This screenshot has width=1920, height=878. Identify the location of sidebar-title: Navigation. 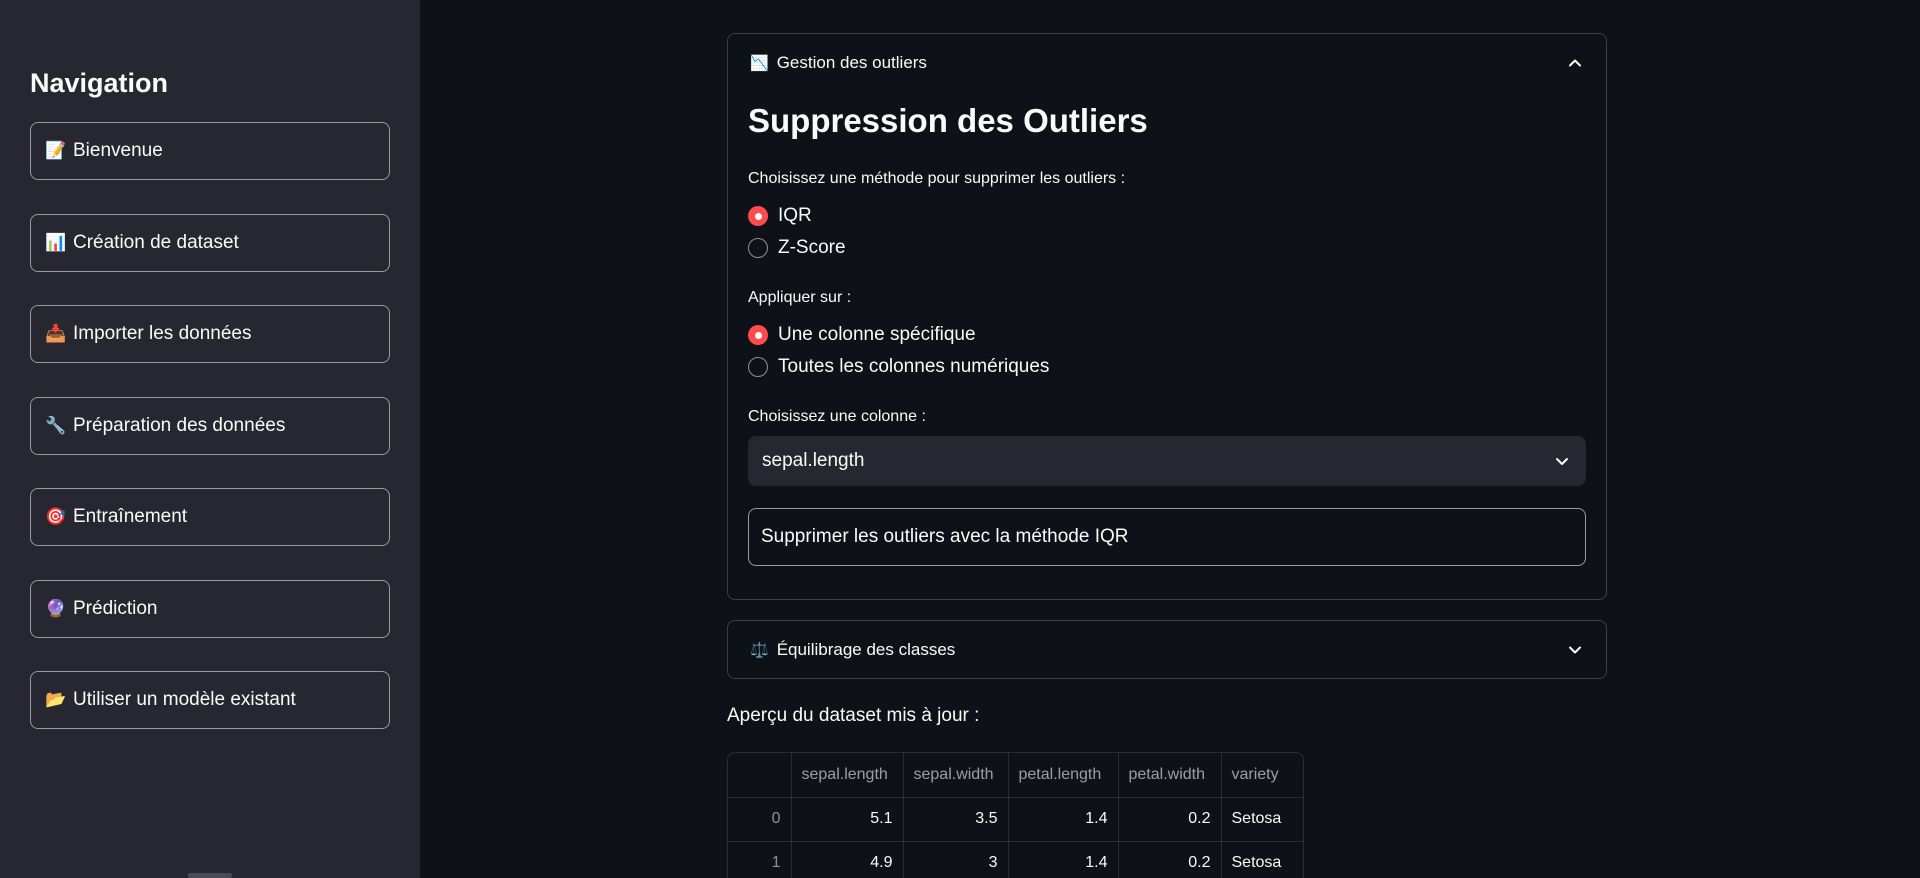
(99, 83).